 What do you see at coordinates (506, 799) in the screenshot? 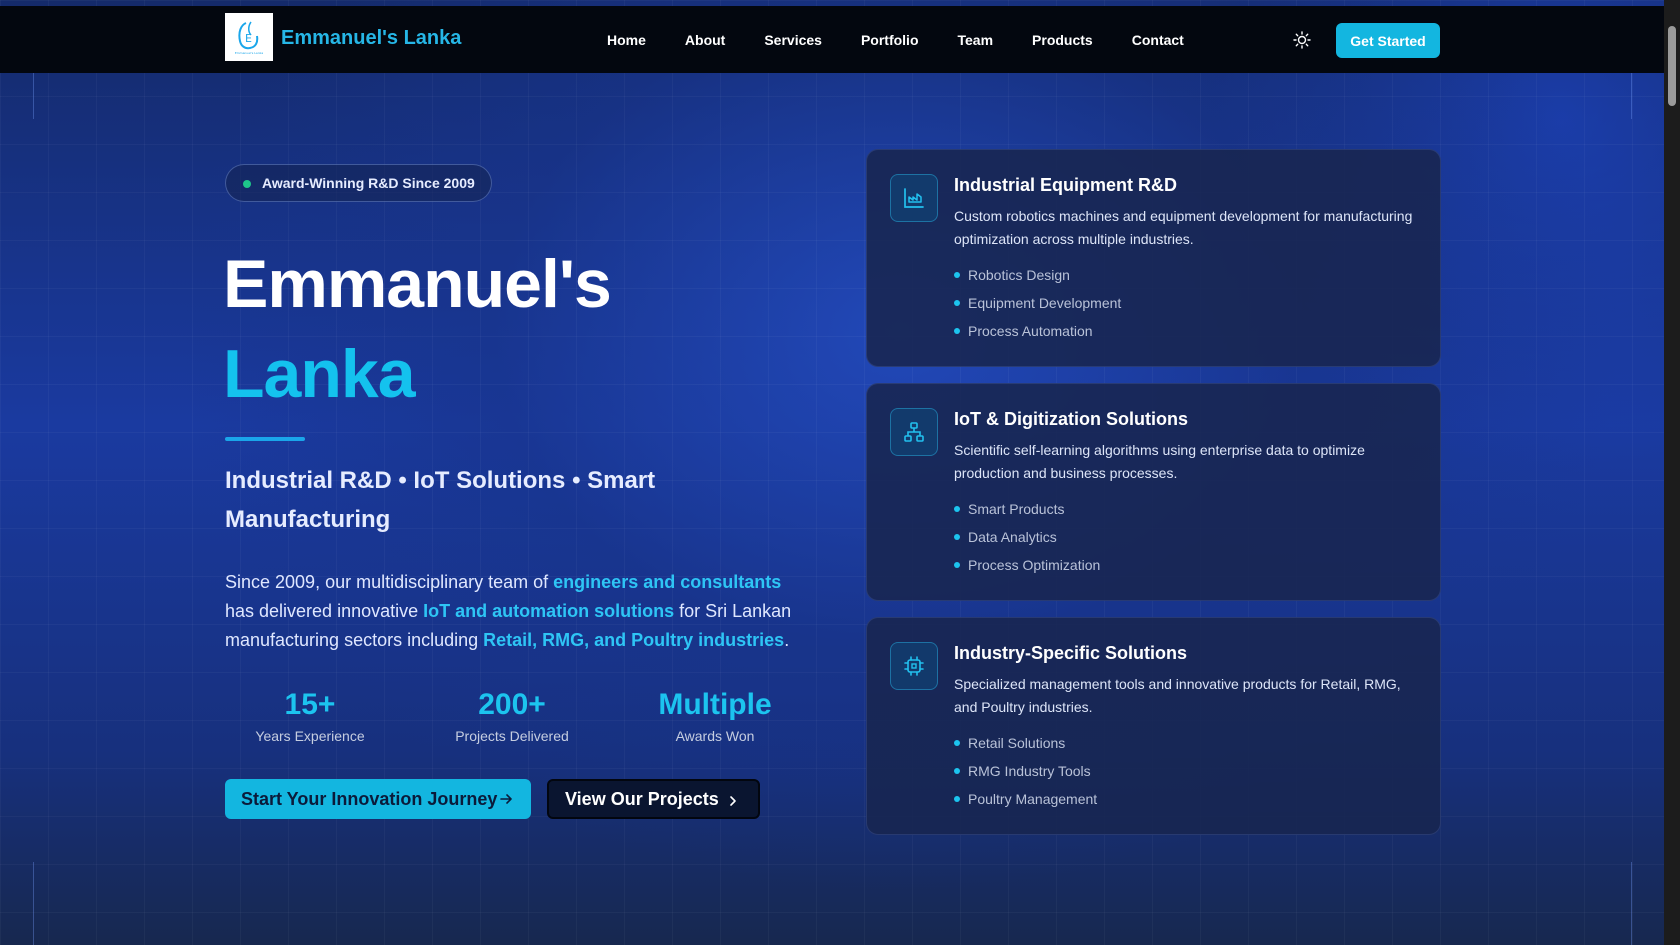
I see `arrow-right-icon` at bounding box center [506, 799].